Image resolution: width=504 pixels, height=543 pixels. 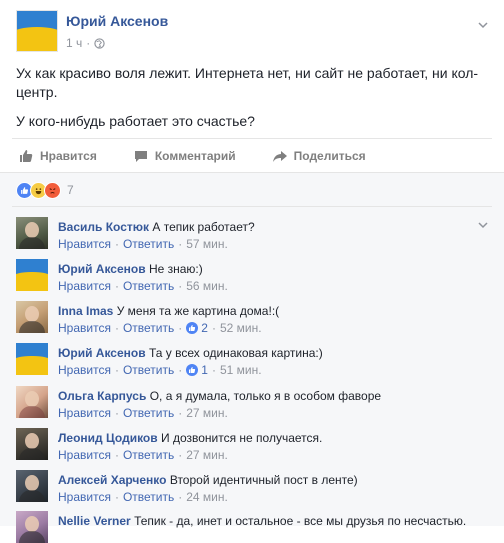 What do you see at coordinates (207, 244) in the screenshot?
I see `comment-time: 57 мин.` at bounding box center [207, 244].